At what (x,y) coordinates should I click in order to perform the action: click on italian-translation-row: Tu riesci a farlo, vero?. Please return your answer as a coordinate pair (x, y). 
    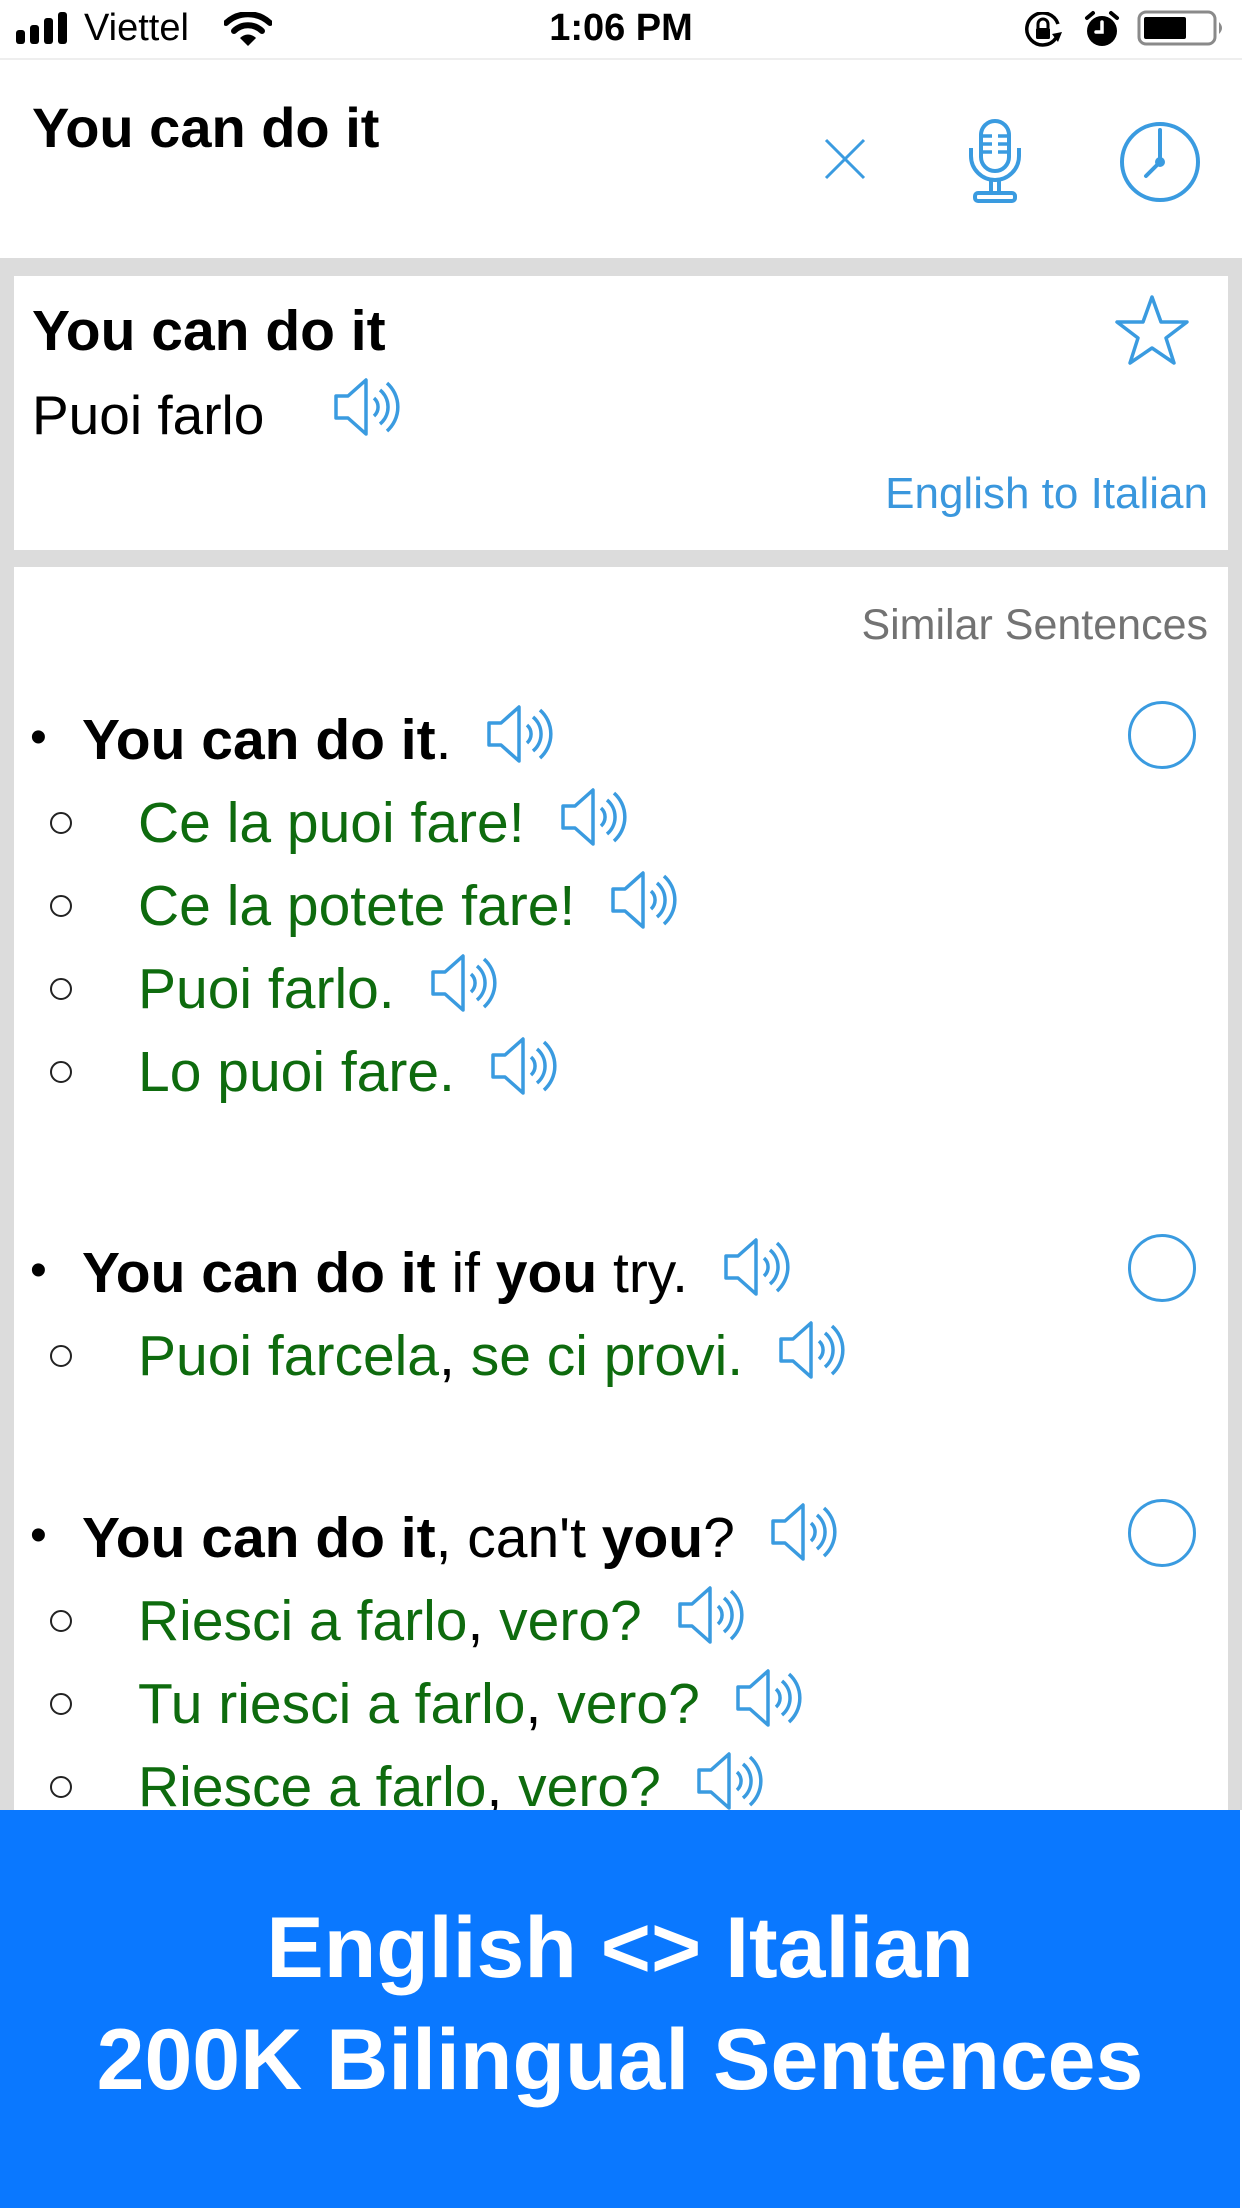
    Looking at the image, I should click on (621, 1708).